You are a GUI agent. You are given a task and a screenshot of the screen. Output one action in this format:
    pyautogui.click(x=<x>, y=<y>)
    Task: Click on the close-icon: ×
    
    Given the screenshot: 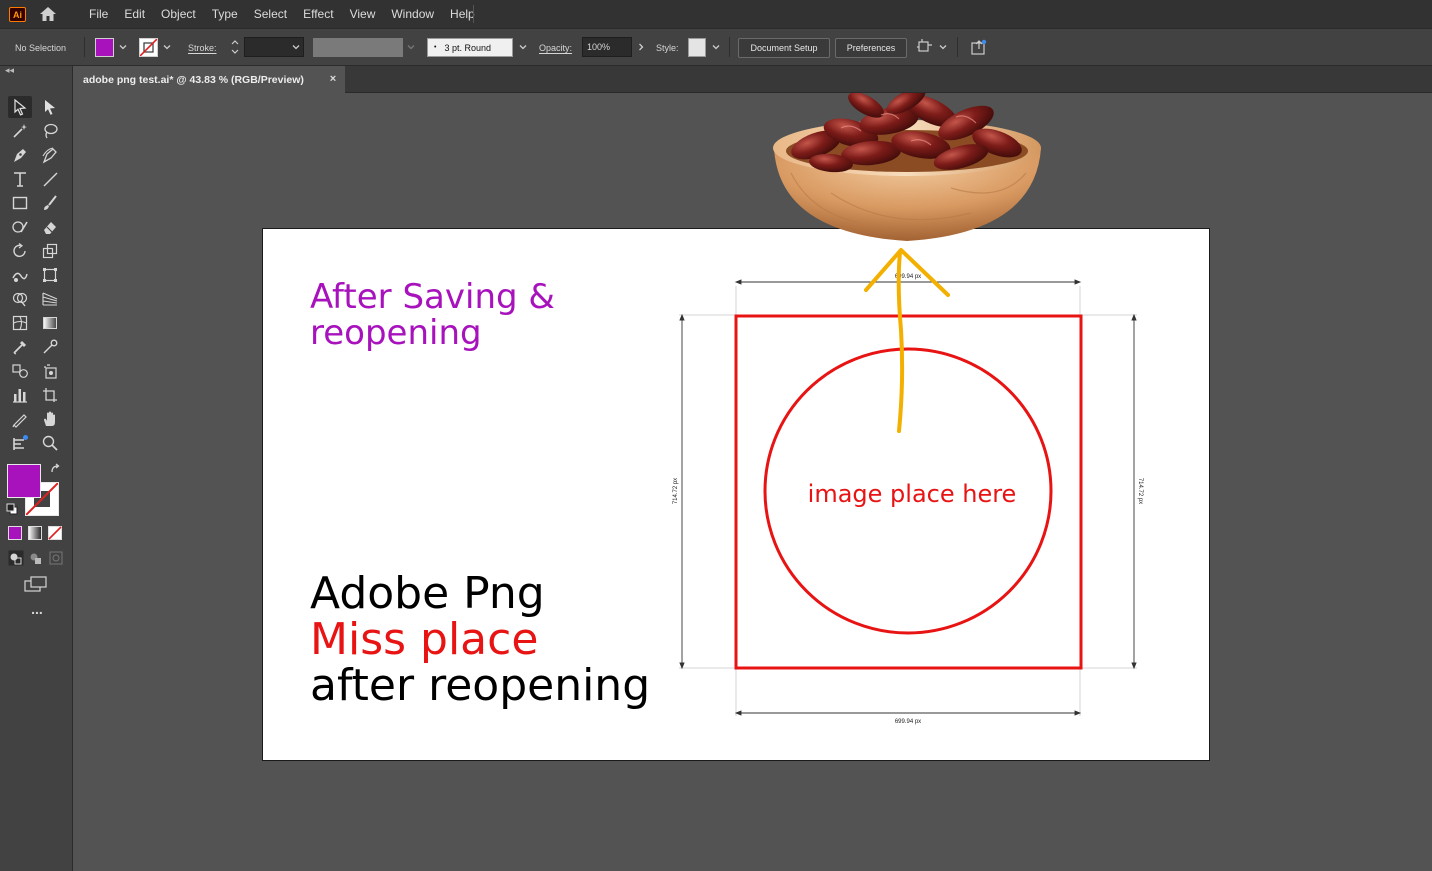 What is the action you would take?
    pyautogui.click(x=333, y=79)
    